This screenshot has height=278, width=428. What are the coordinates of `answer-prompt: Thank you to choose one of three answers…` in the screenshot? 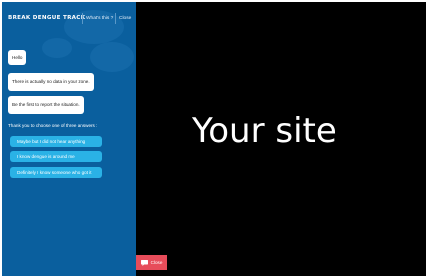 It's located at (53, 125).